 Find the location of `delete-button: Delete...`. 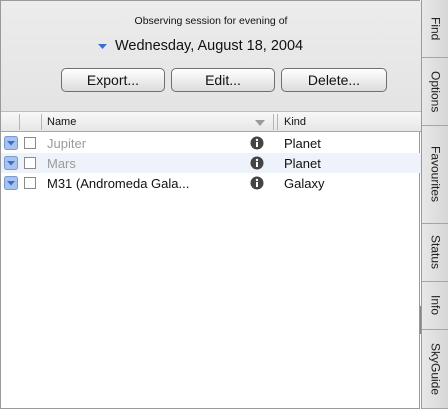

delete-button: Delete... is located at coordinates (334, 80).